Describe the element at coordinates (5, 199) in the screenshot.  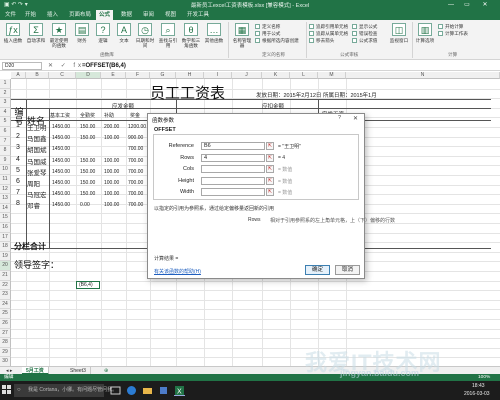
I see `row-header: 13` at that location.